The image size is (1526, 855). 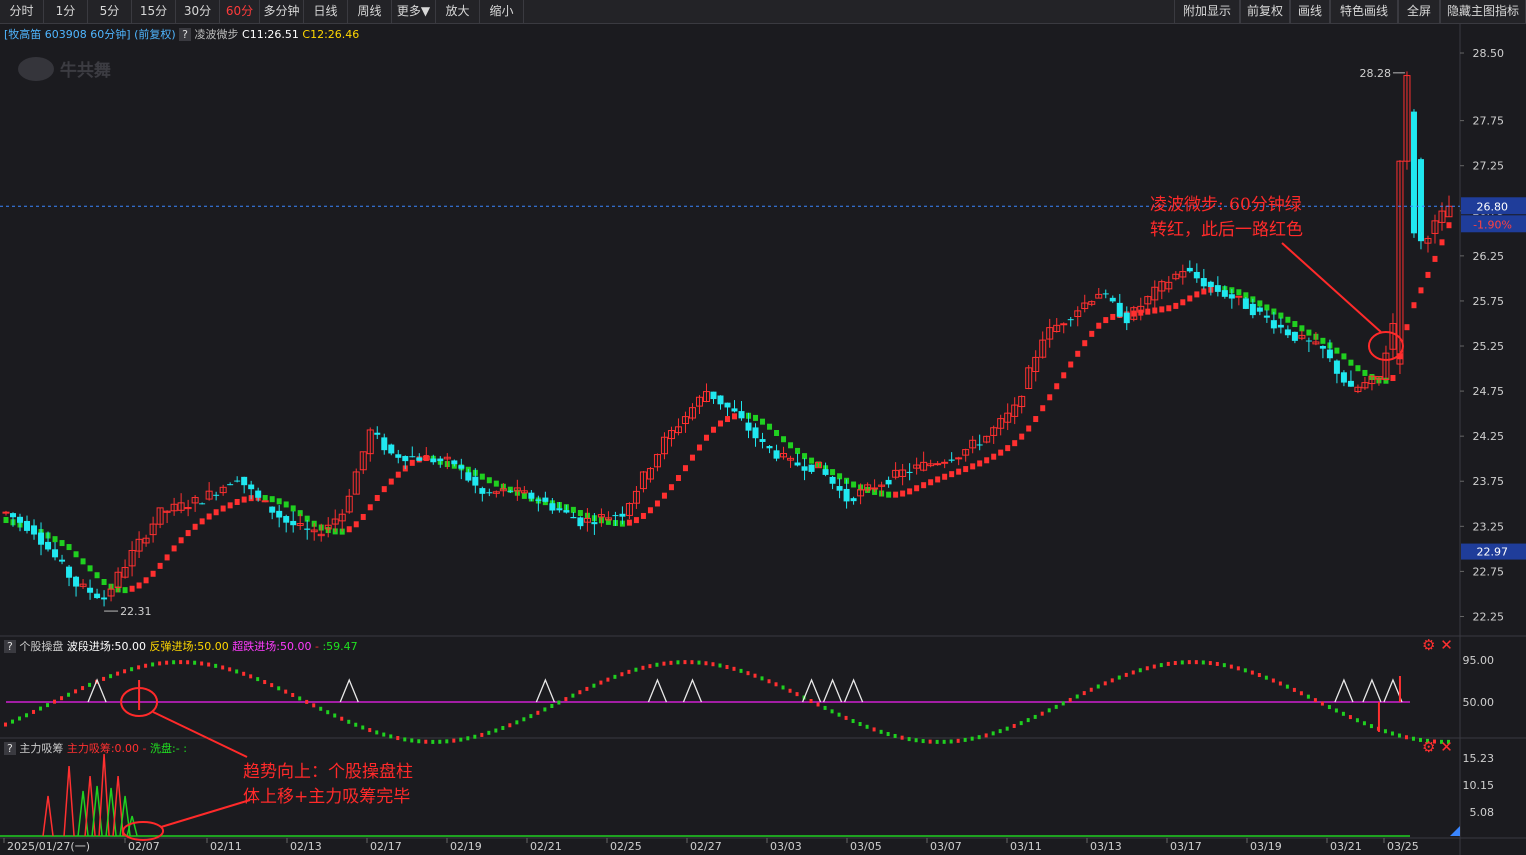 What do you see at coordinates (1455, 831) in the screenshot?
I see `resize-triangle-icon` at bounding box center [1455, 831].